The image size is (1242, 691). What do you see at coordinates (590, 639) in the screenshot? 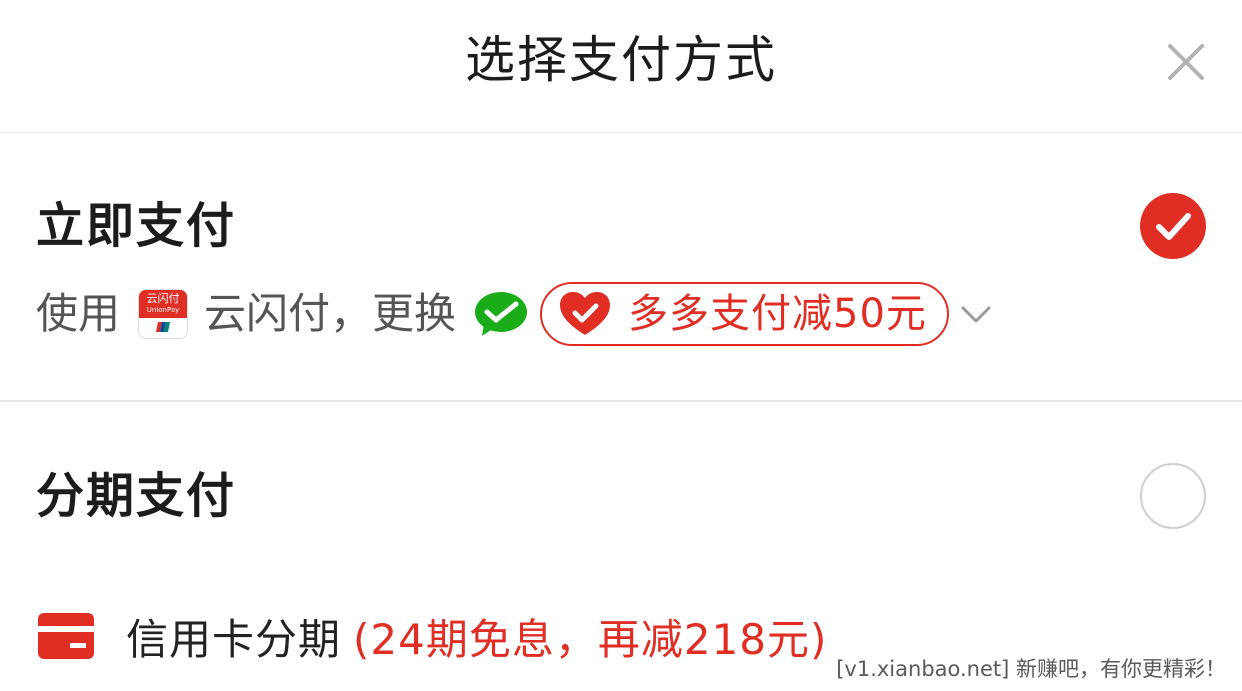
I see `credit-installment-promo: (24期免息，再减218元)` at bounding box center [590, 639].